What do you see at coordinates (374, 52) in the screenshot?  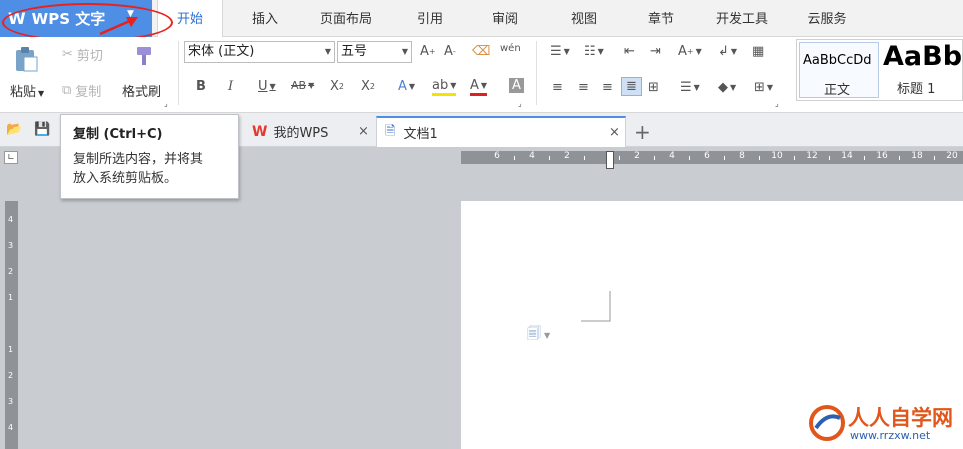 I see `font-size-select: 五号 ▼` at bounding box center [374, 52].